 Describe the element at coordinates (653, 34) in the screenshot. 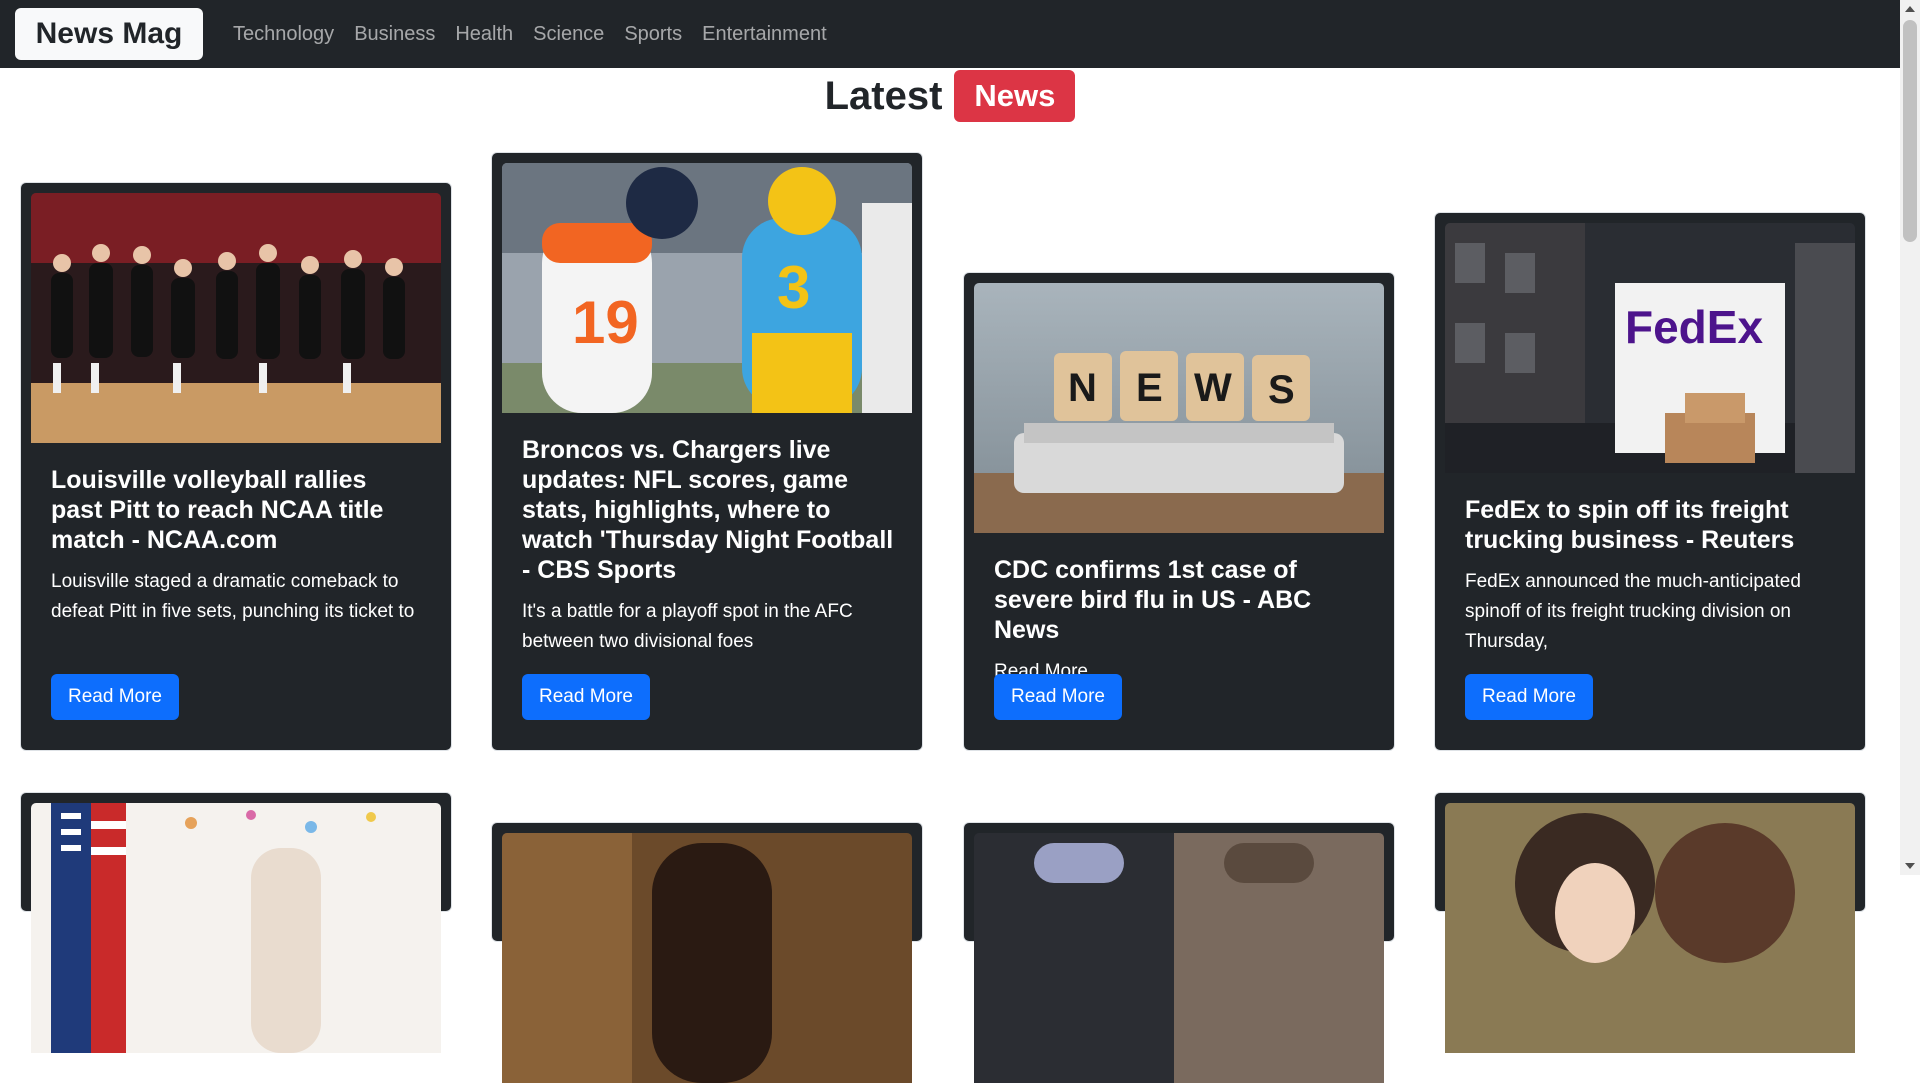

I see `nav-link-sports: Sports` at that location.